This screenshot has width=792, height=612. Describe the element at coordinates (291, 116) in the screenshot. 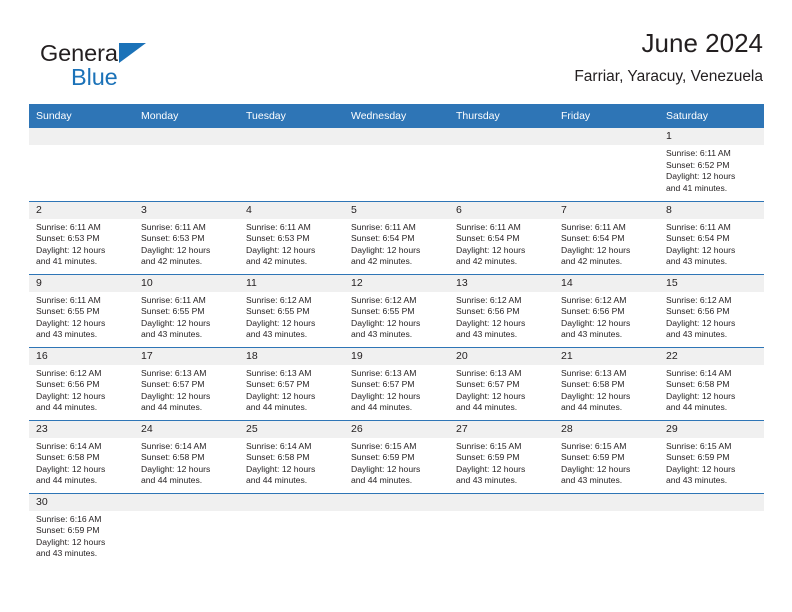

I see `weekday-header-tuesday: Tuesday` at that location.